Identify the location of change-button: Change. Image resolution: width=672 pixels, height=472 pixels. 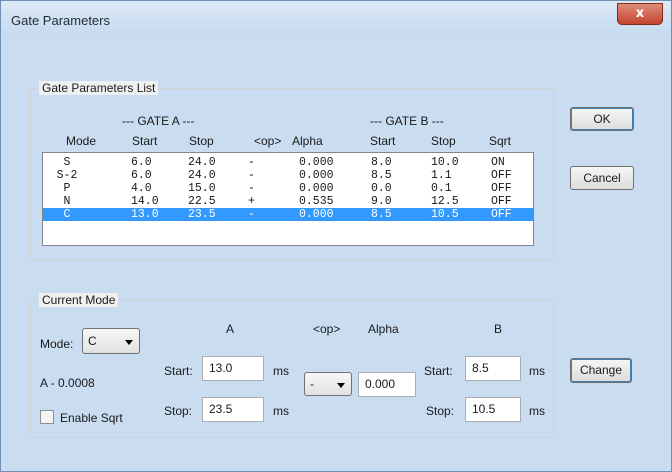
(601, 370).